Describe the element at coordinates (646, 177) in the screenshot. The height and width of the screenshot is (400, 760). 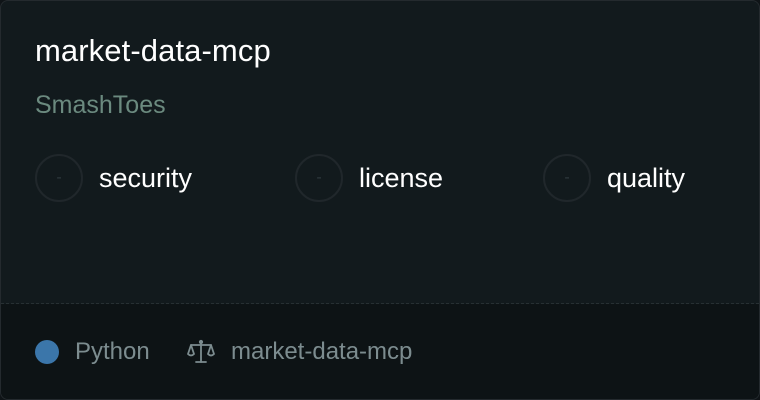
I see `quality-label: quality` at that location.